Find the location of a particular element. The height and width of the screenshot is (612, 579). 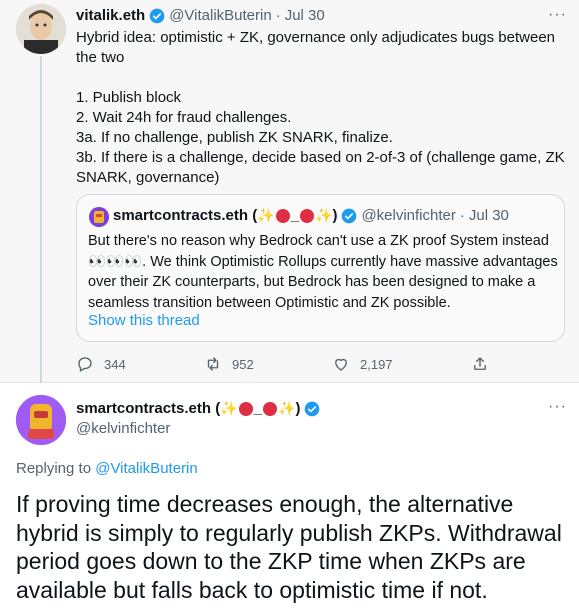

share-button is located at coordinates (485, 364).